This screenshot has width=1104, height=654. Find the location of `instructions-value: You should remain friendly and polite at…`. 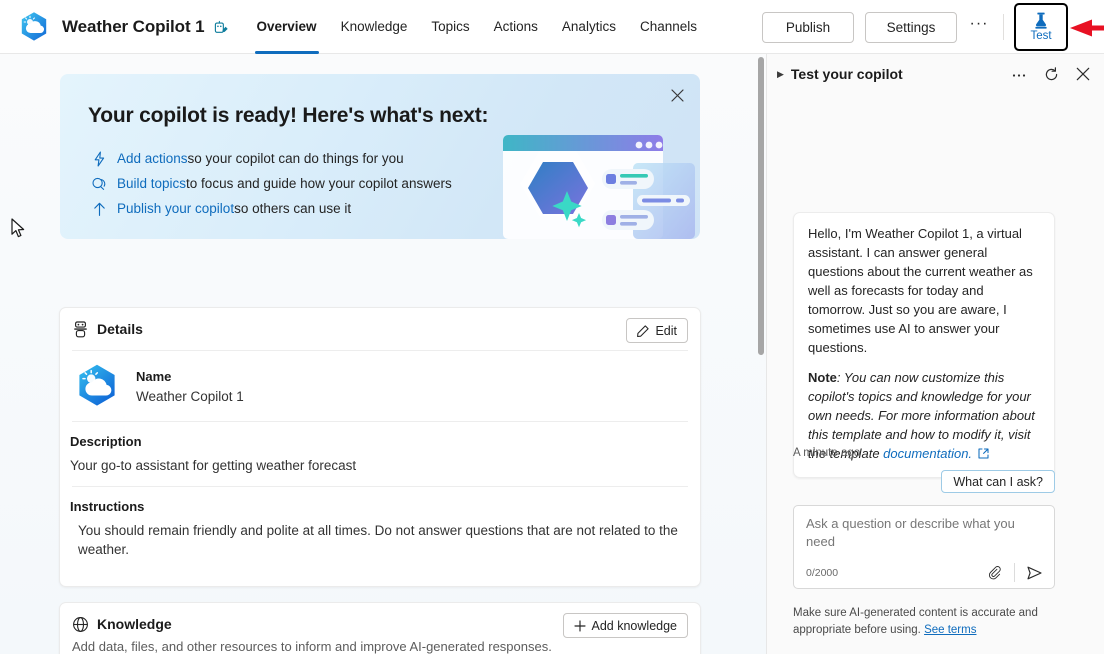

instructions-value: You should remain friendly and polite at… is located at coordinates (378, 540).